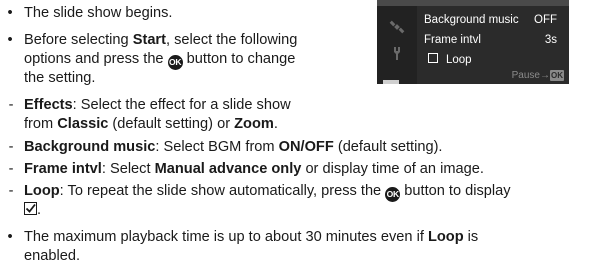  What do you see at coordinates (90, 147) in the screenshot?
I see `bgm-term: Background music` at bounding box center [90, 147].